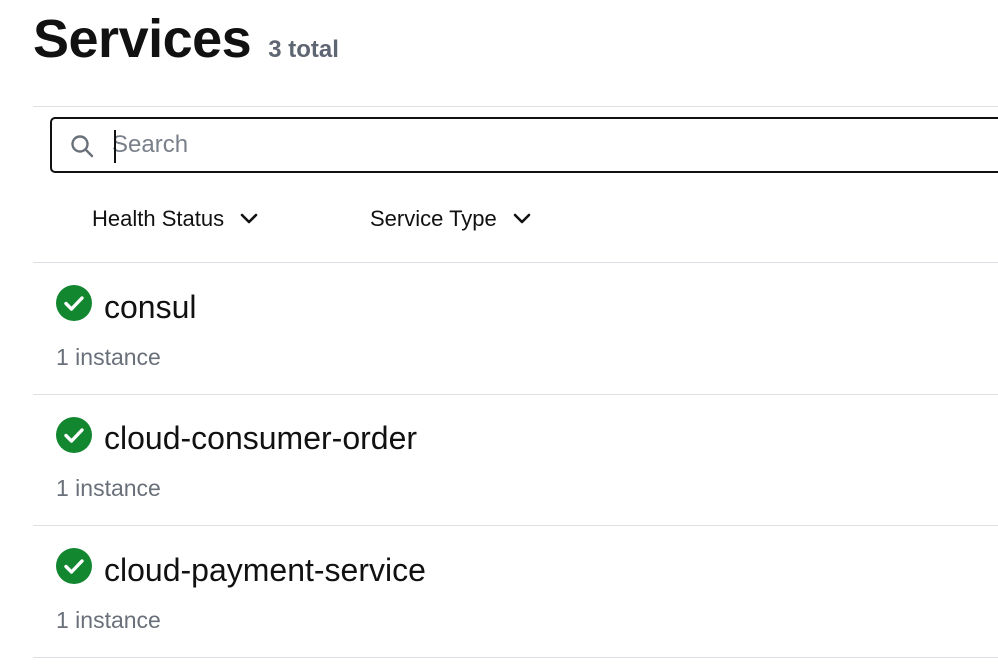  I want to click on search-icon, so click(82, 146).